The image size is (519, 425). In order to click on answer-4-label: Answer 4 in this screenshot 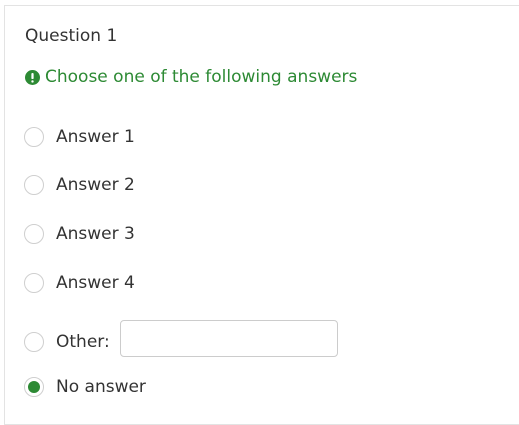, I will do `click(95, 283)`.